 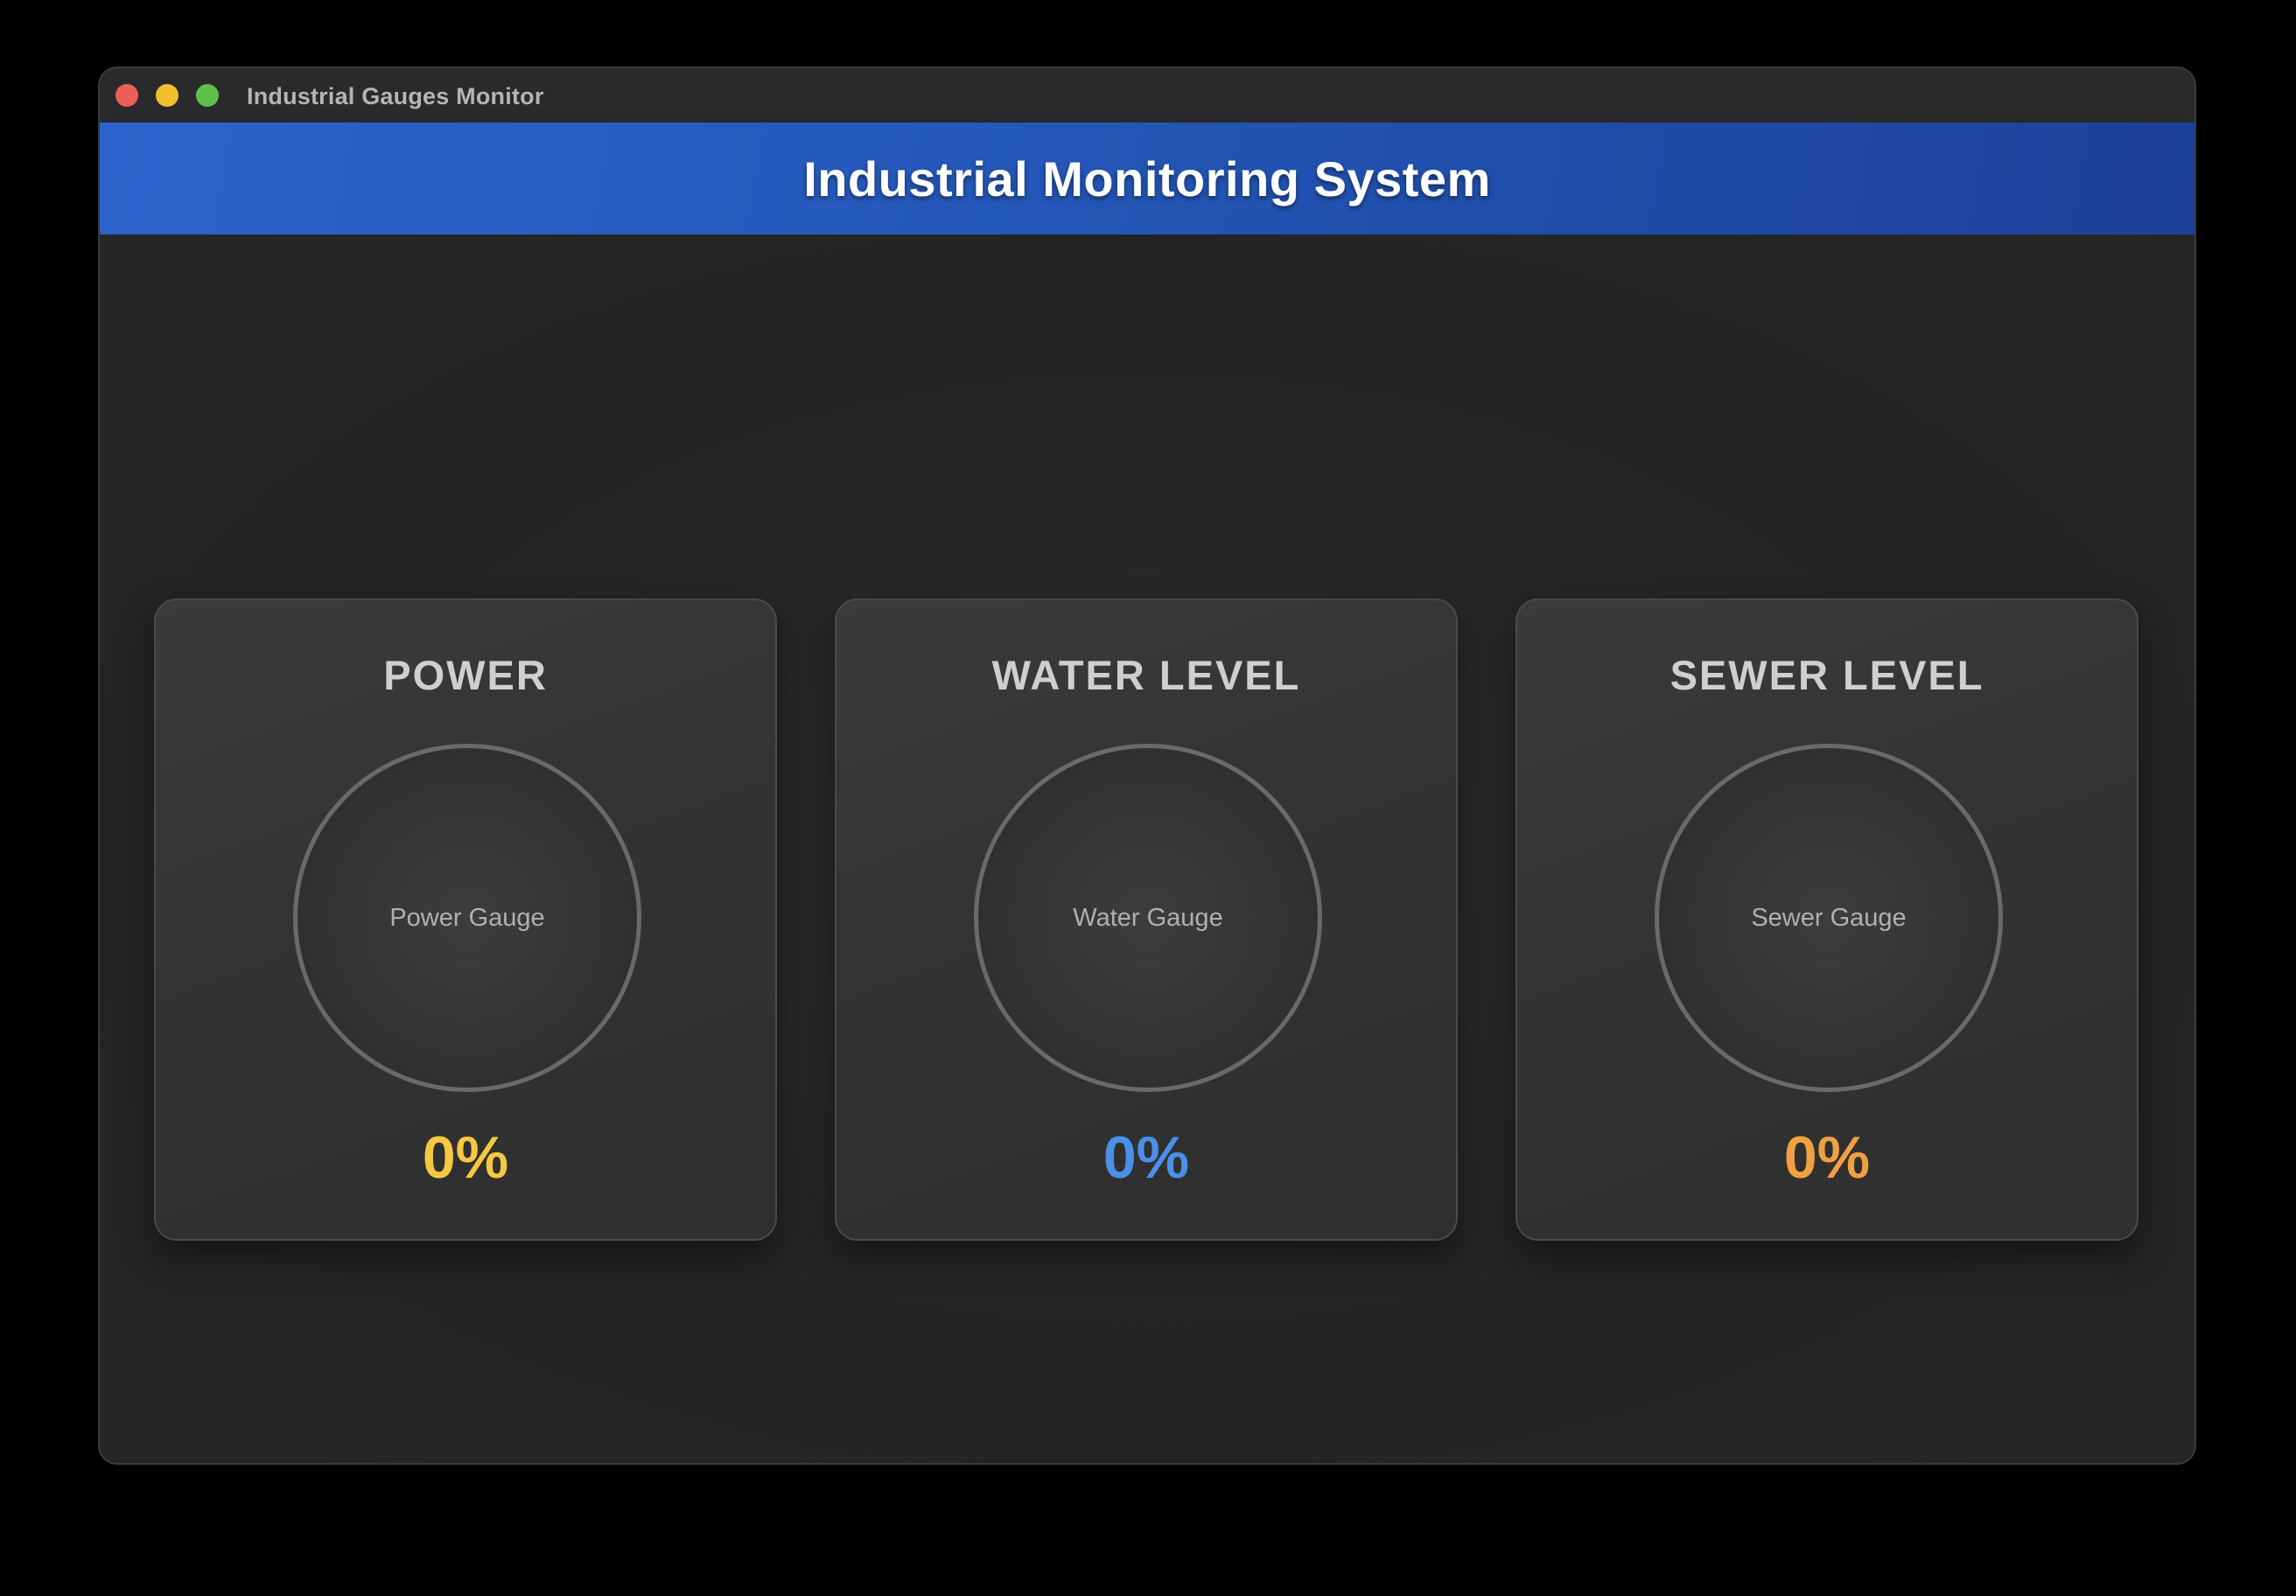 I want to click on close-window-button, so click(x=127, y=95).